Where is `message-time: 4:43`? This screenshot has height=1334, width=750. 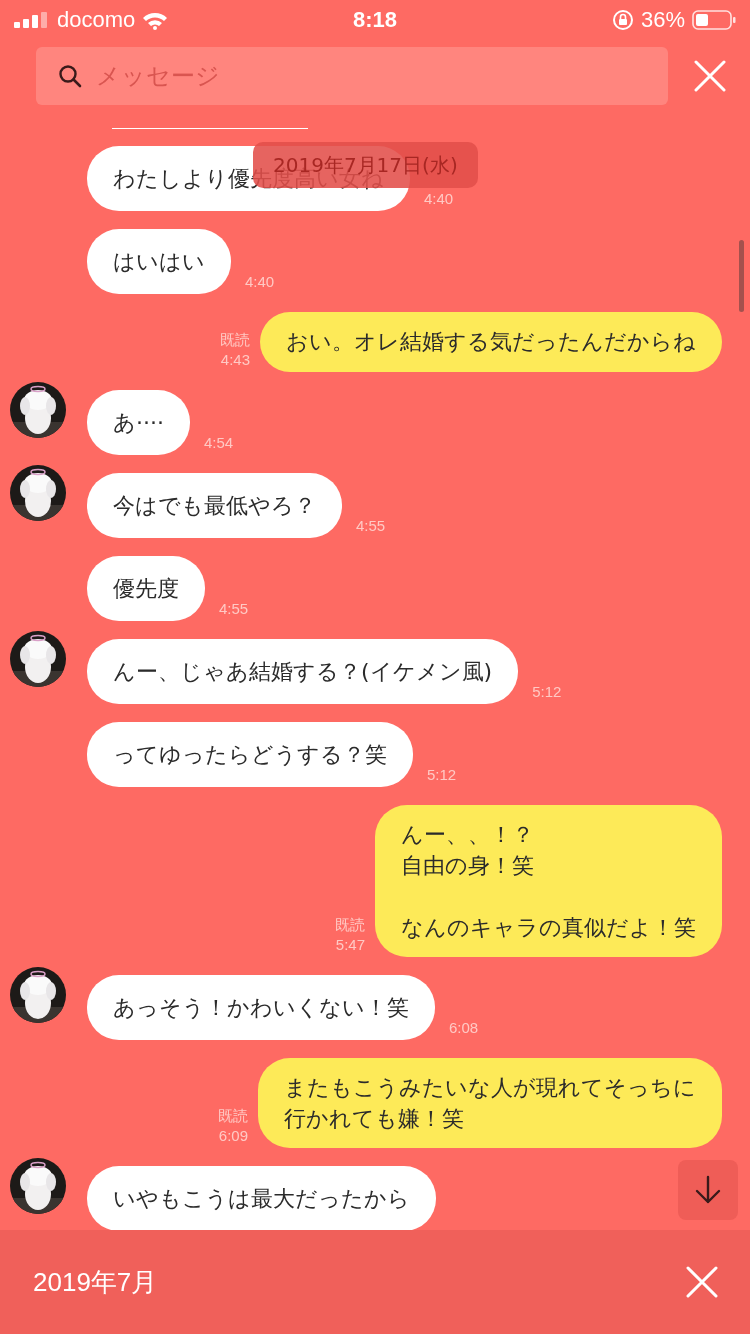 message-time: 4:43 is located at coordinates (235, 360).